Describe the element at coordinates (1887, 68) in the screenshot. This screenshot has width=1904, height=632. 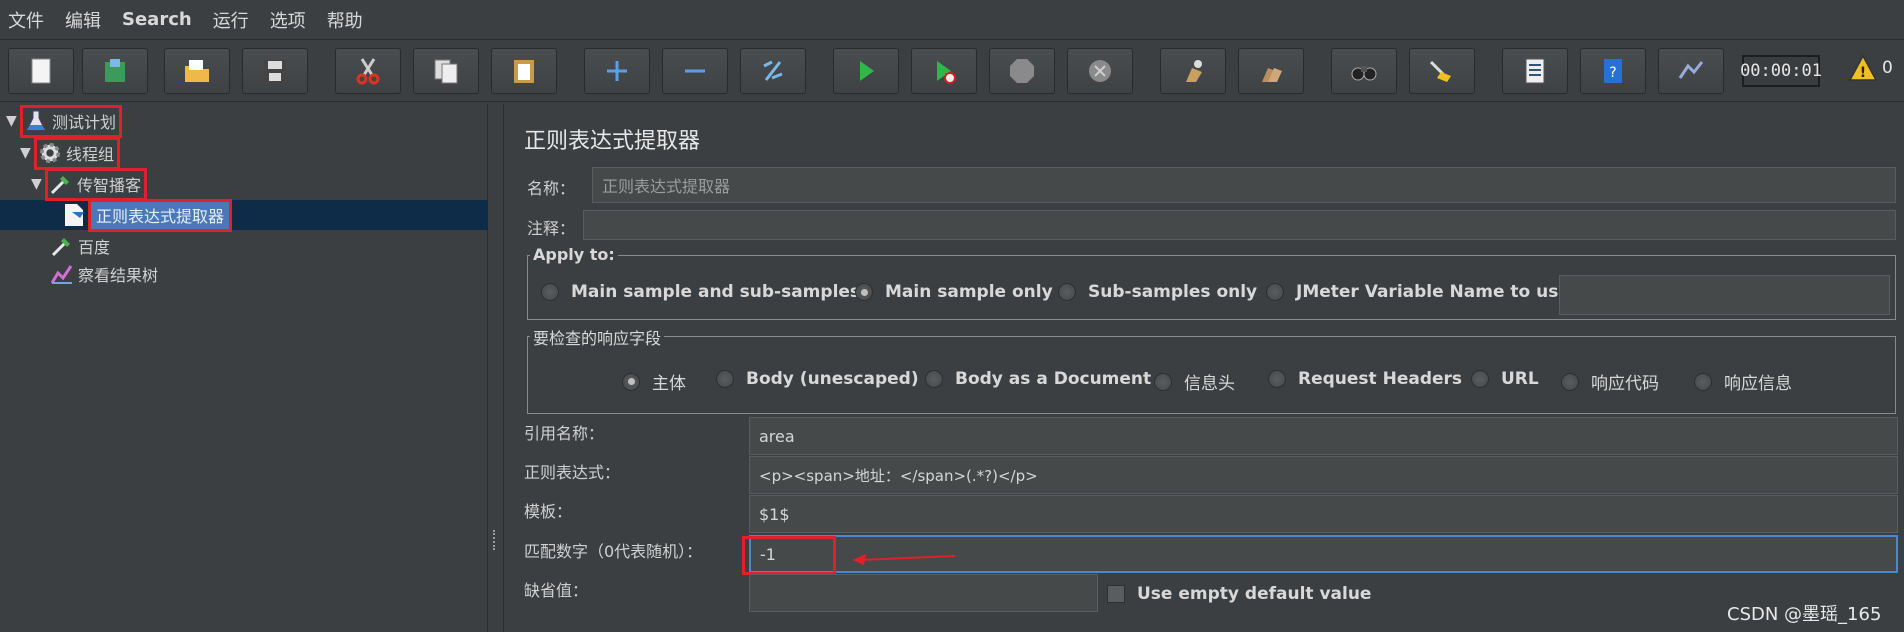
I see `warning-count: 0` at that location.